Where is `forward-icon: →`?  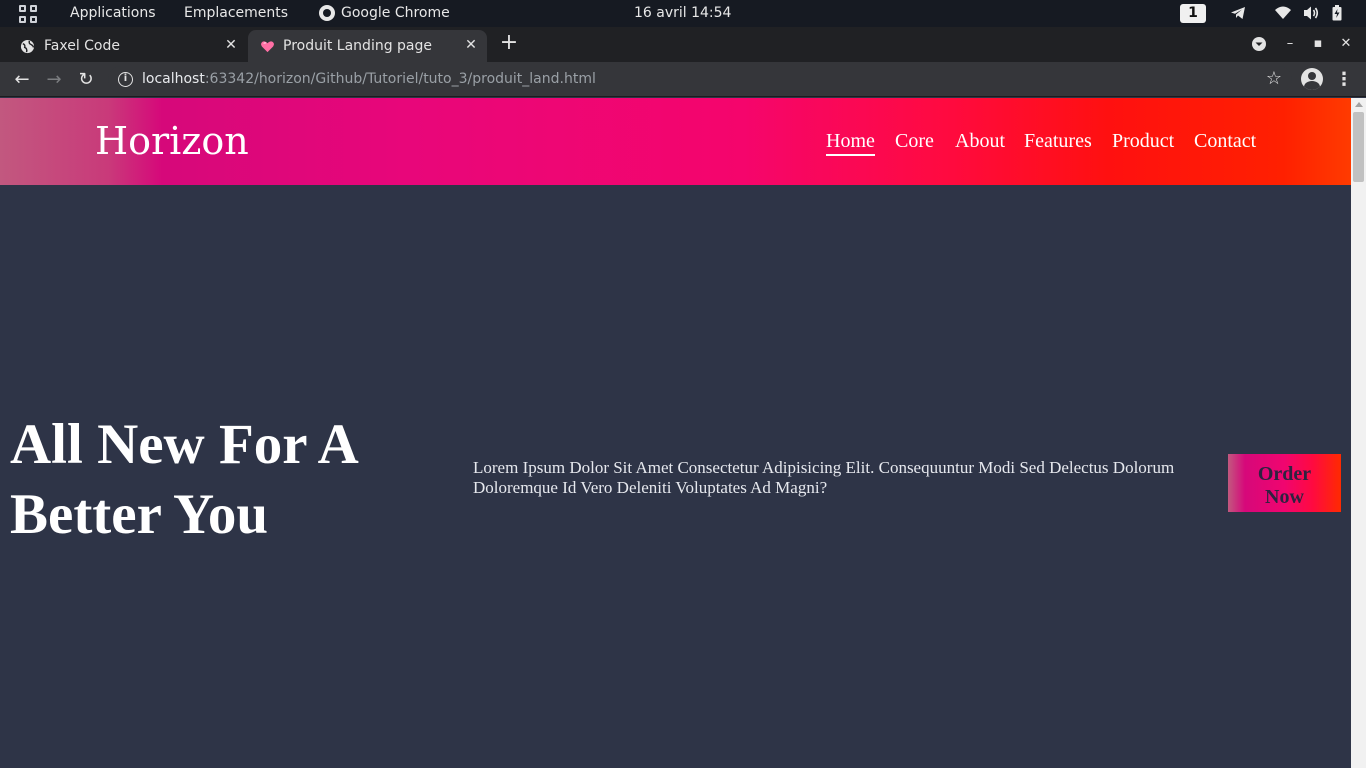 forward-icon: → is located at coordinates (54, 80).